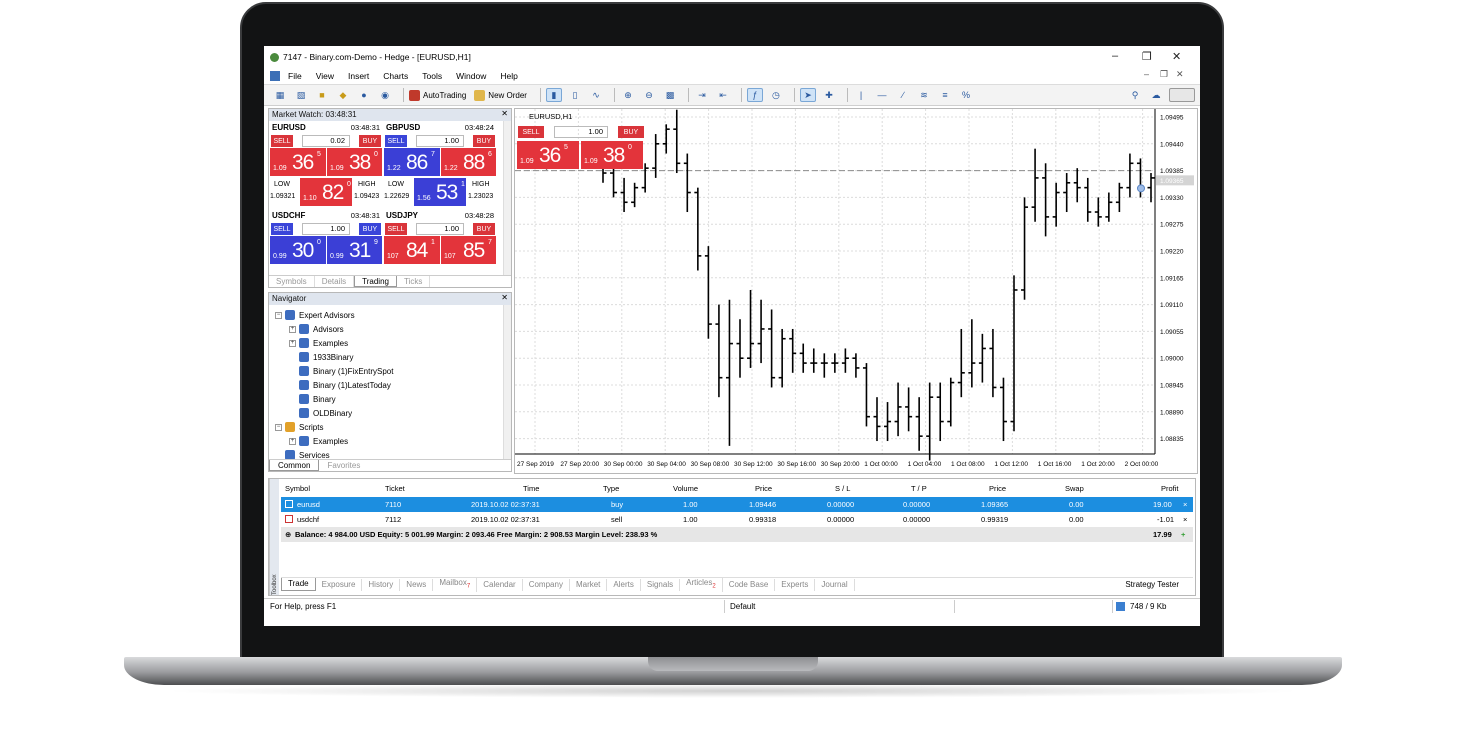  What do you see at coordinates (334, 427) in the screenshot?
I see `nav-tree-item: − Scripts` at bounding box center [334, 427].